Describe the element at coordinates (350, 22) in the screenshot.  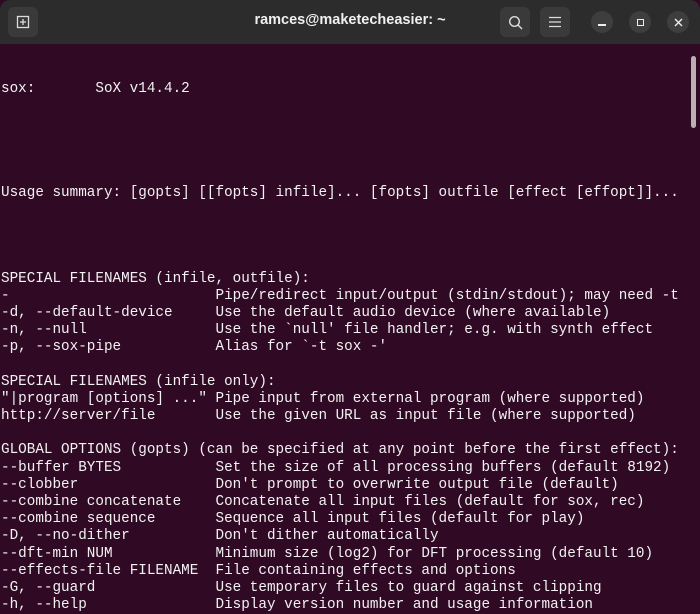
I see `title-bar: ramces@maketecheasier: ~` at that location.